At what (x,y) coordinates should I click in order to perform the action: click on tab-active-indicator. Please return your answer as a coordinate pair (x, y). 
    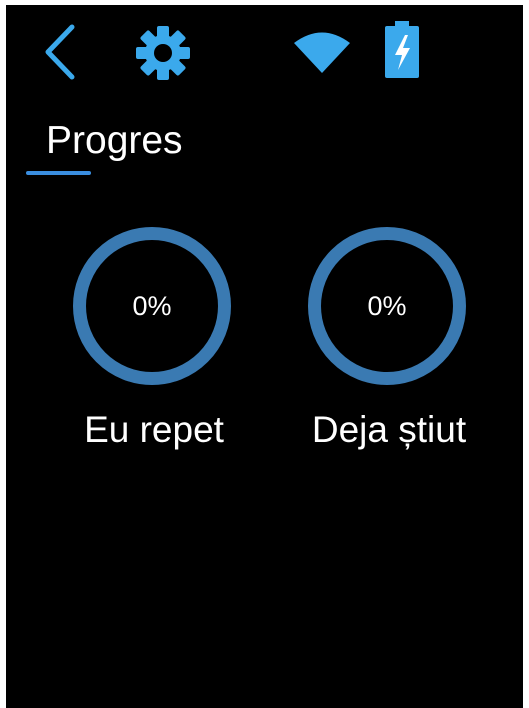
    Looking at the image, I should click on (58, 173).